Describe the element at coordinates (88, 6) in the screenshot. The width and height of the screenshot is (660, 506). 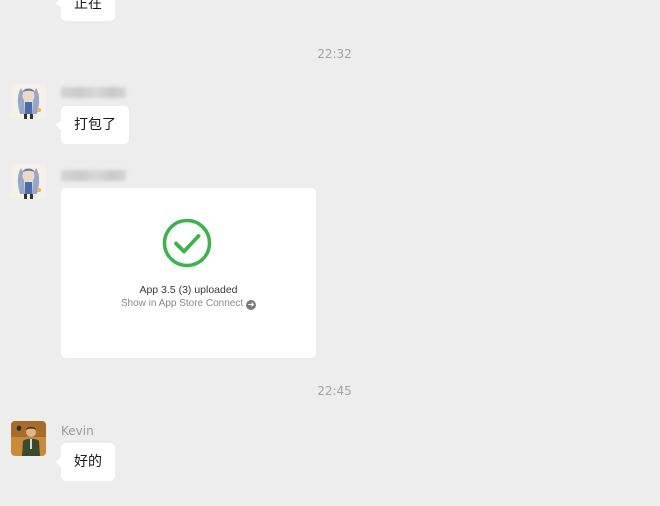
I see `message-text: 正在` at that location.